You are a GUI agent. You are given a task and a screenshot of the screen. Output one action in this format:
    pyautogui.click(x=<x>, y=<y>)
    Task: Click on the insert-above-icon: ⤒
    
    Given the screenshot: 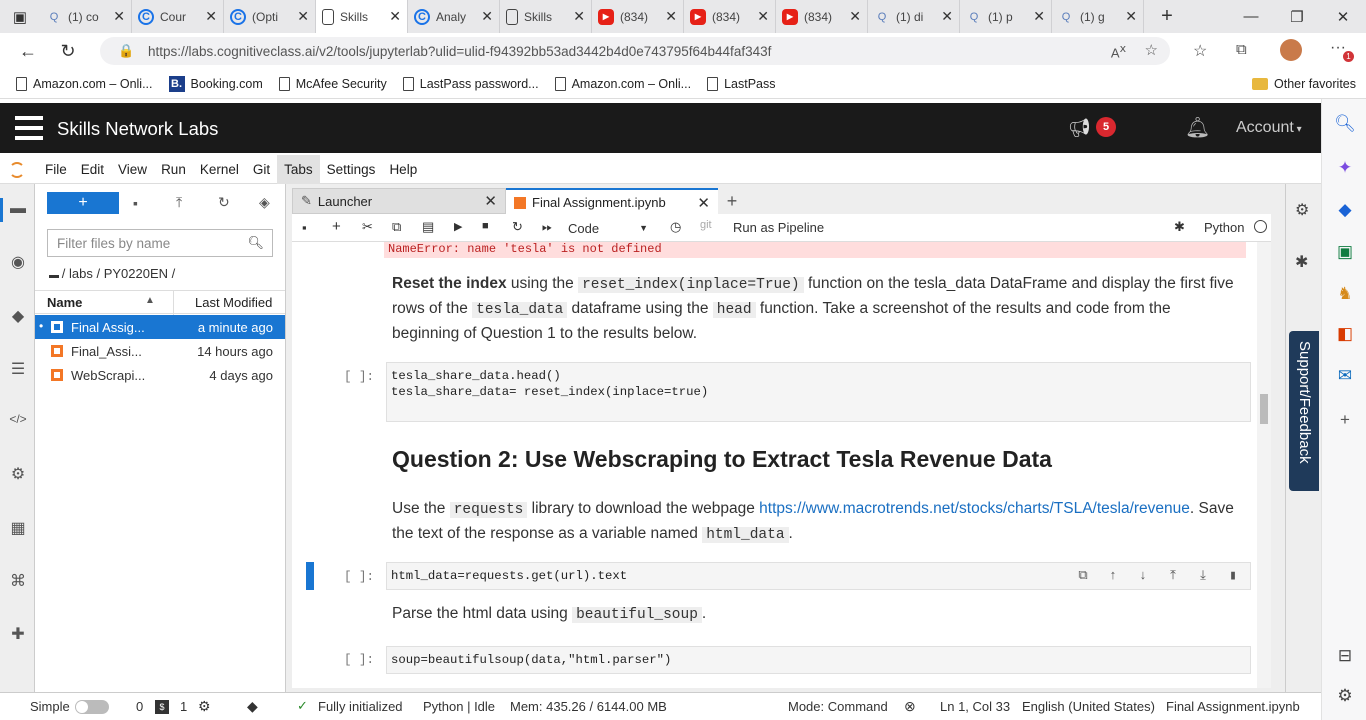 What is the action you would take?
    pyautogui.click(x=1173, y=576)
    